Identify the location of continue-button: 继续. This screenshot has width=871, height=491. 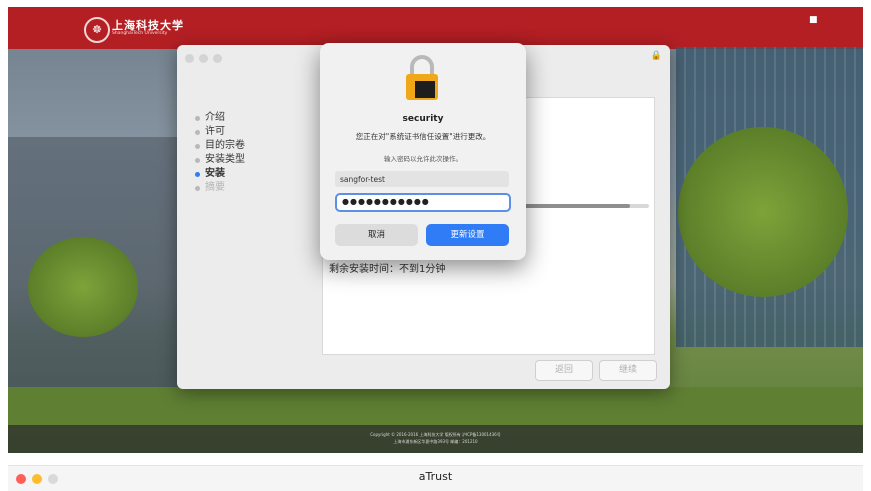
(628, 370).